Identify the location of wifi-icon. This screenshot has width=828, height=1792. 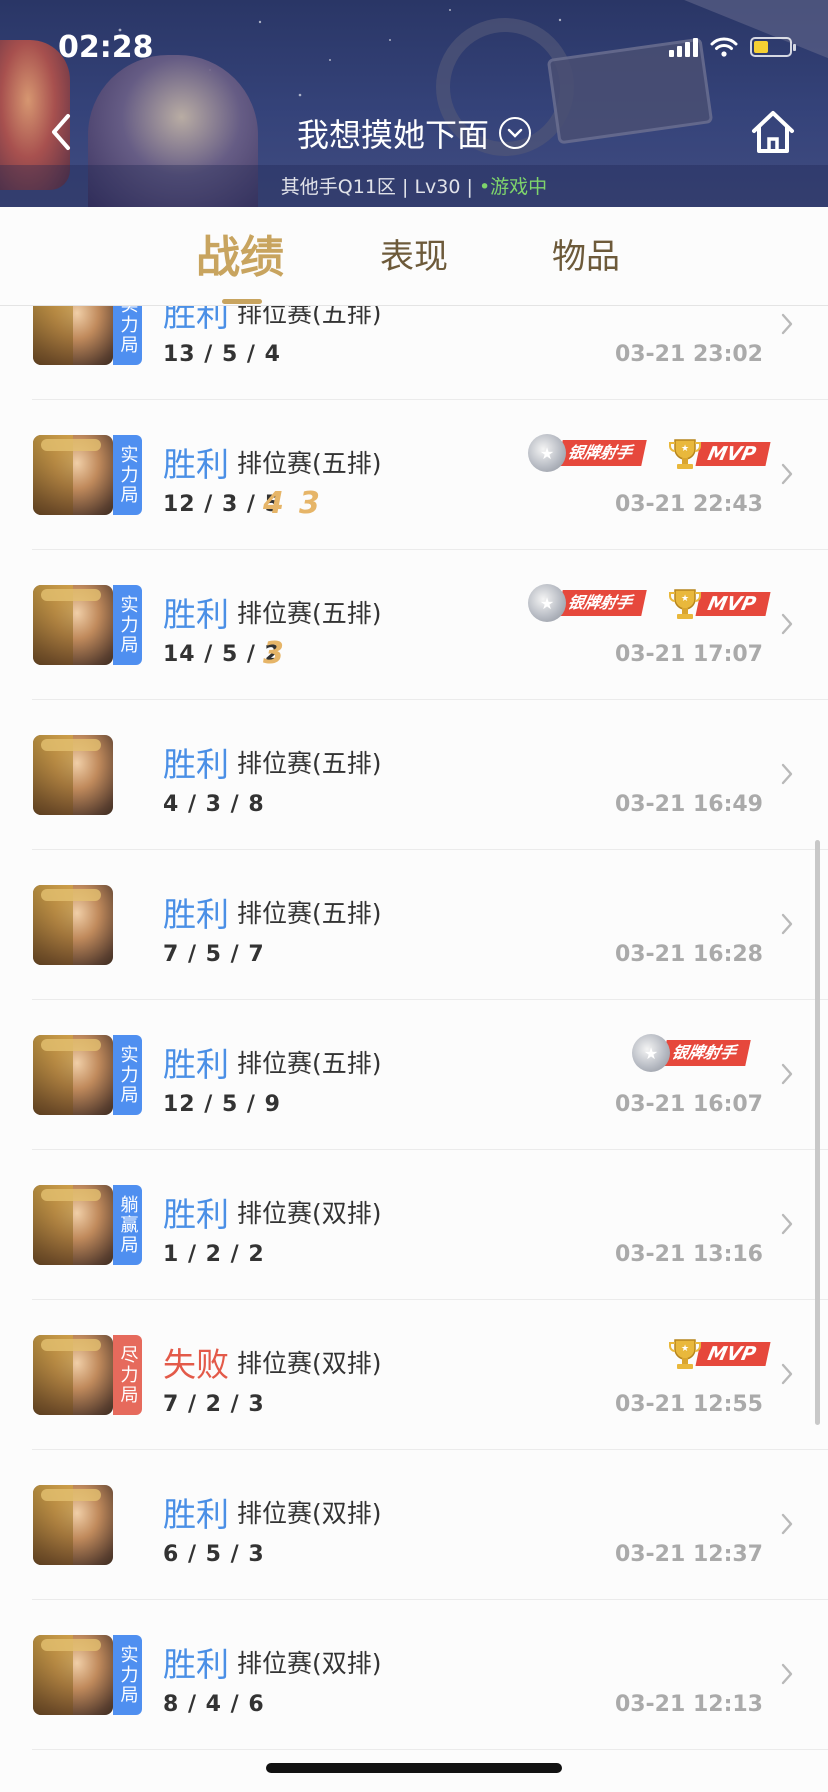
(724, 47).